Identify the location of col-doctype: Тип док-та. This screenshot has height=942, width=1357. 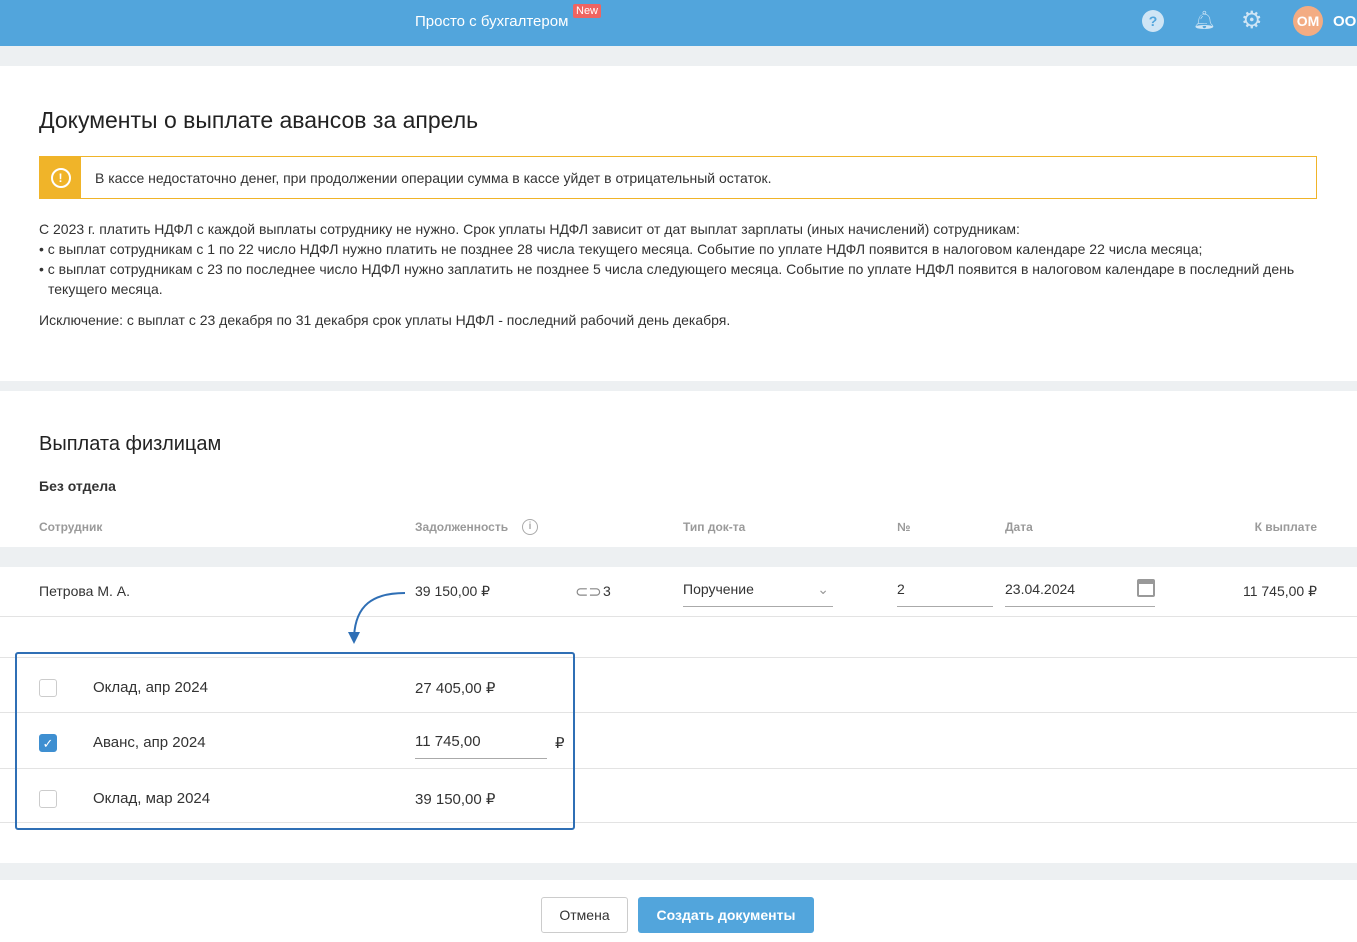
(714, 527).